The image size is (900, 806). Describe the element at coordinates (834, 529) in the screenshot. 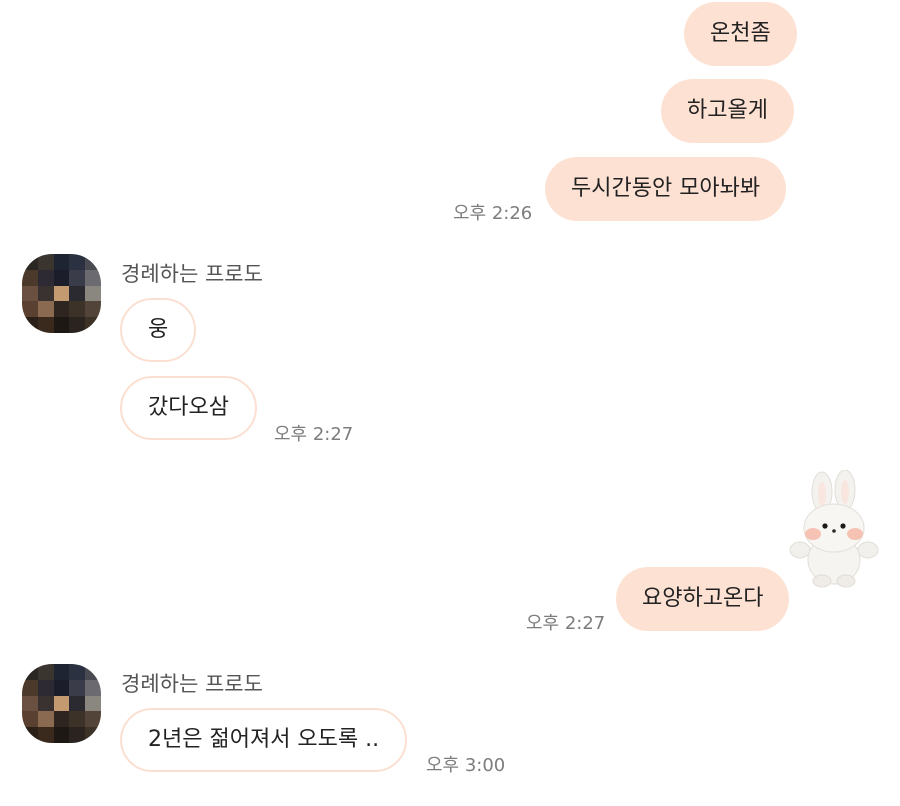

I see `rabbit-plush-sticker` at that location.